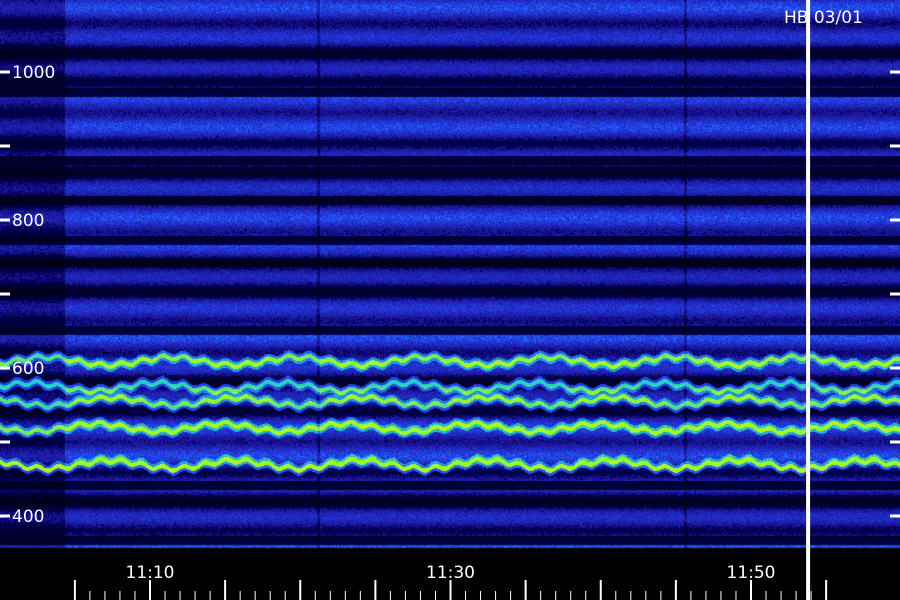 This screenshot has width=900, height=600. Describe the element at coordinates (808, 300) in the screenshot. I see `time-marker-line` at that location.